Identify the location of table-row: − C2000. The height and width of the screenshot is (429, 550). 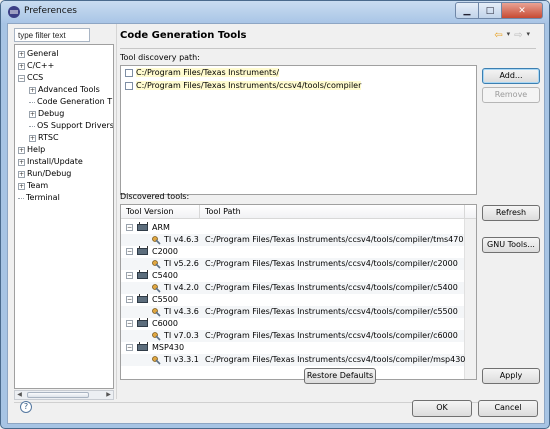
(292, 252).